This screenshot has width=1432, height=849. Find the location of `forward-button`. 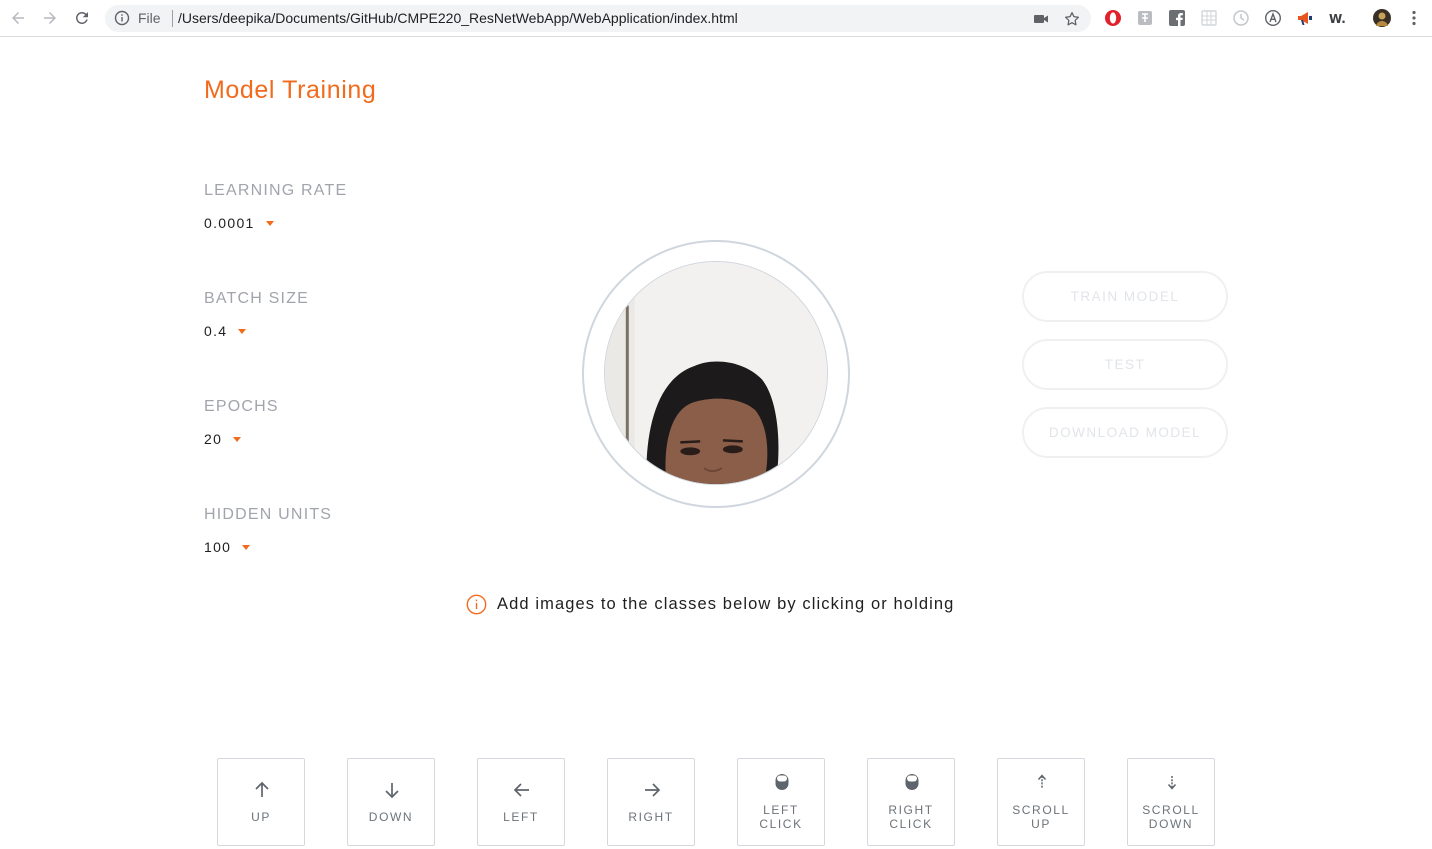

forward-button is located at coordinates (50, 18).